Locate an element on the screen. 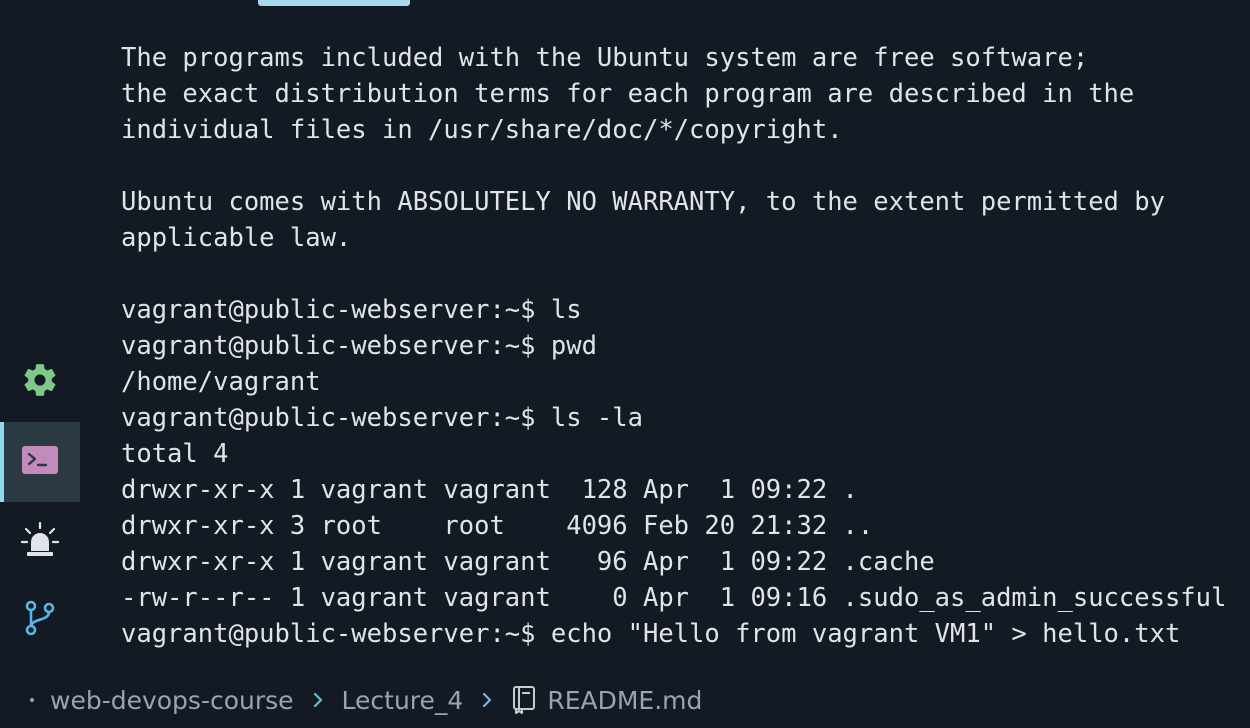  activity-terminal is located at coordinates (40, 462).